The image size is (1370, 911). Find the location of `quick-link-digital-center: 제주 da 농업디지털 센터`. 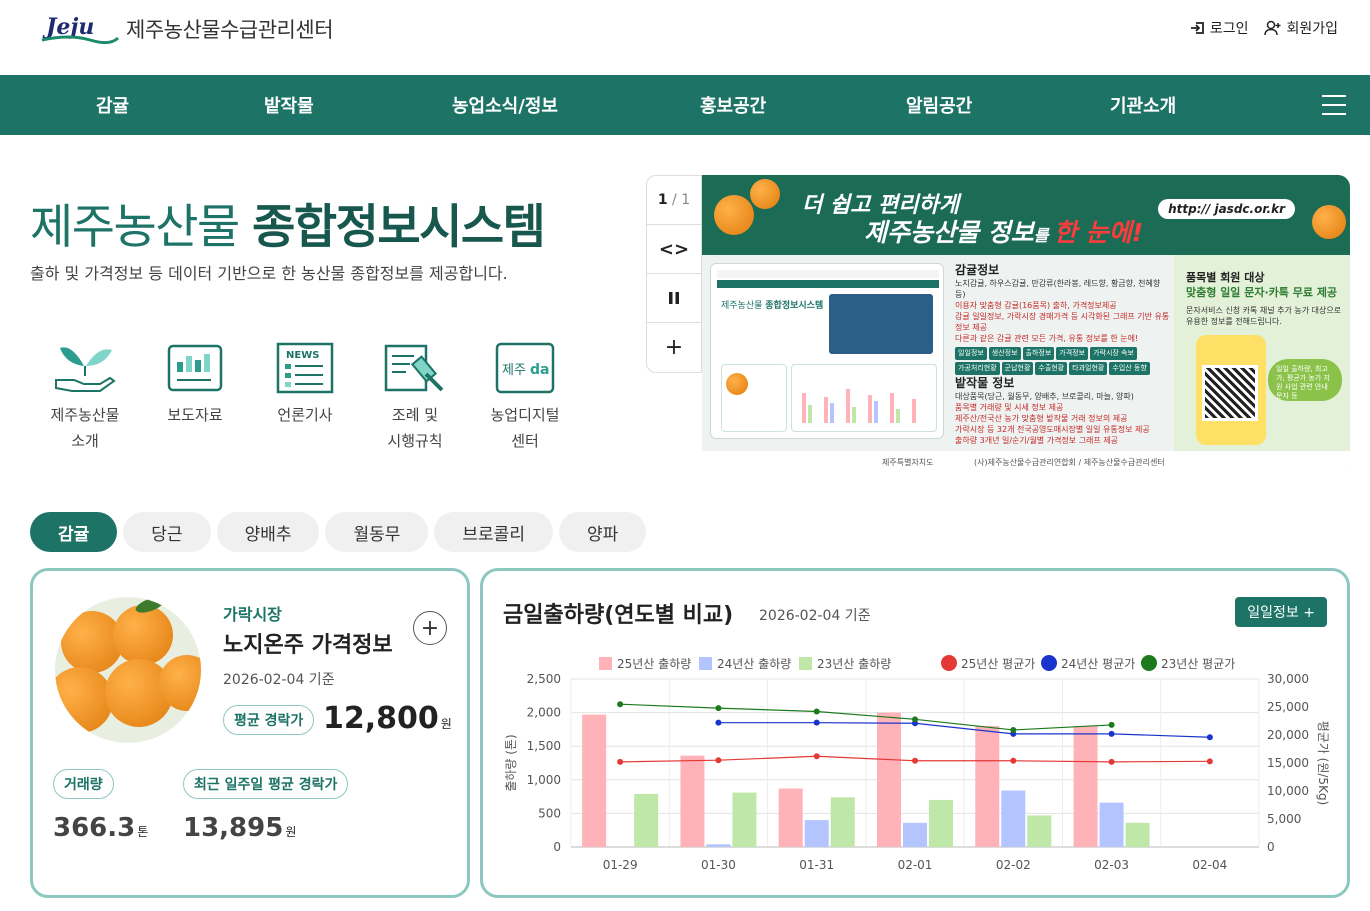

quick-link-digital-center: 제주 da 농업디지털 센터 is located at coordinates (525, 397).